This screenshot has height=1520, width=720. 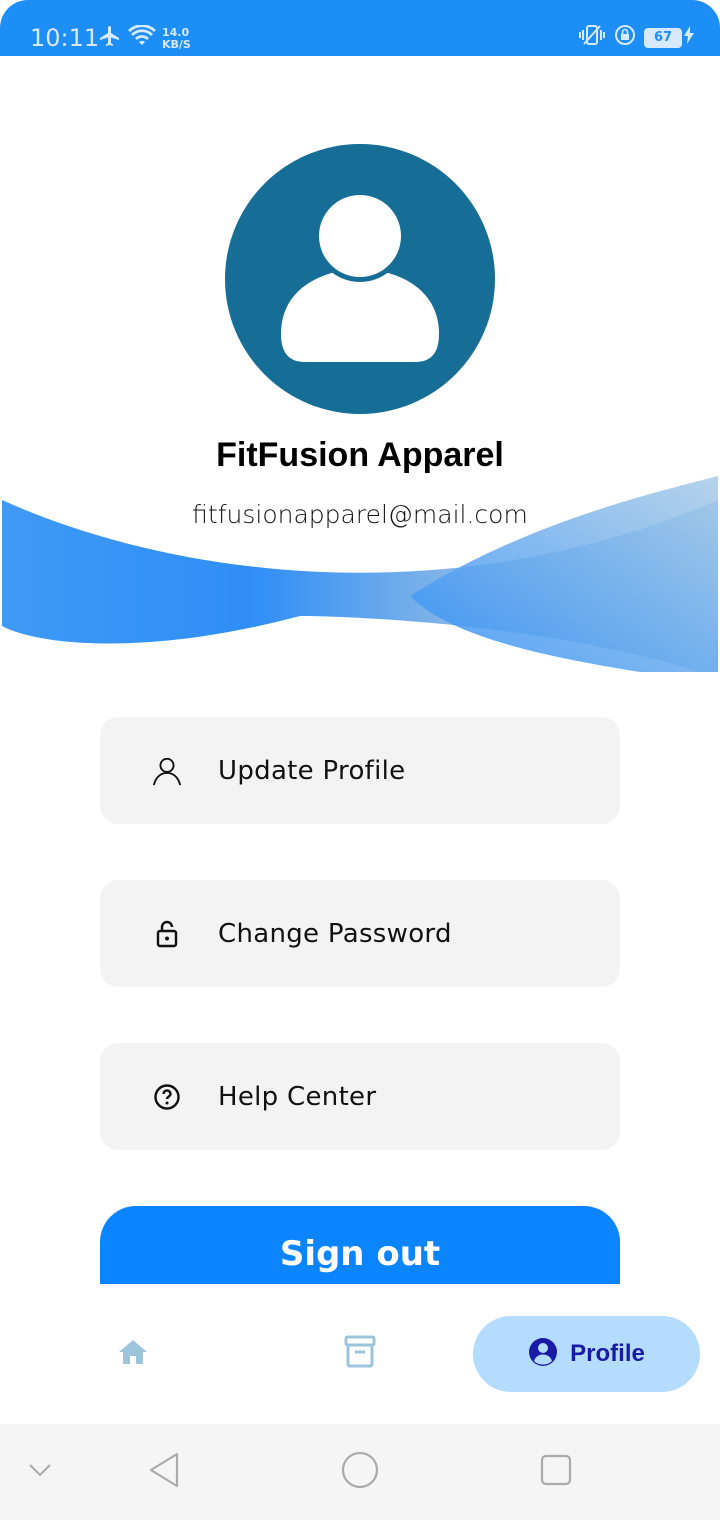 I want to click on help-center-label: Help Center, so click(x=297, y=1096).